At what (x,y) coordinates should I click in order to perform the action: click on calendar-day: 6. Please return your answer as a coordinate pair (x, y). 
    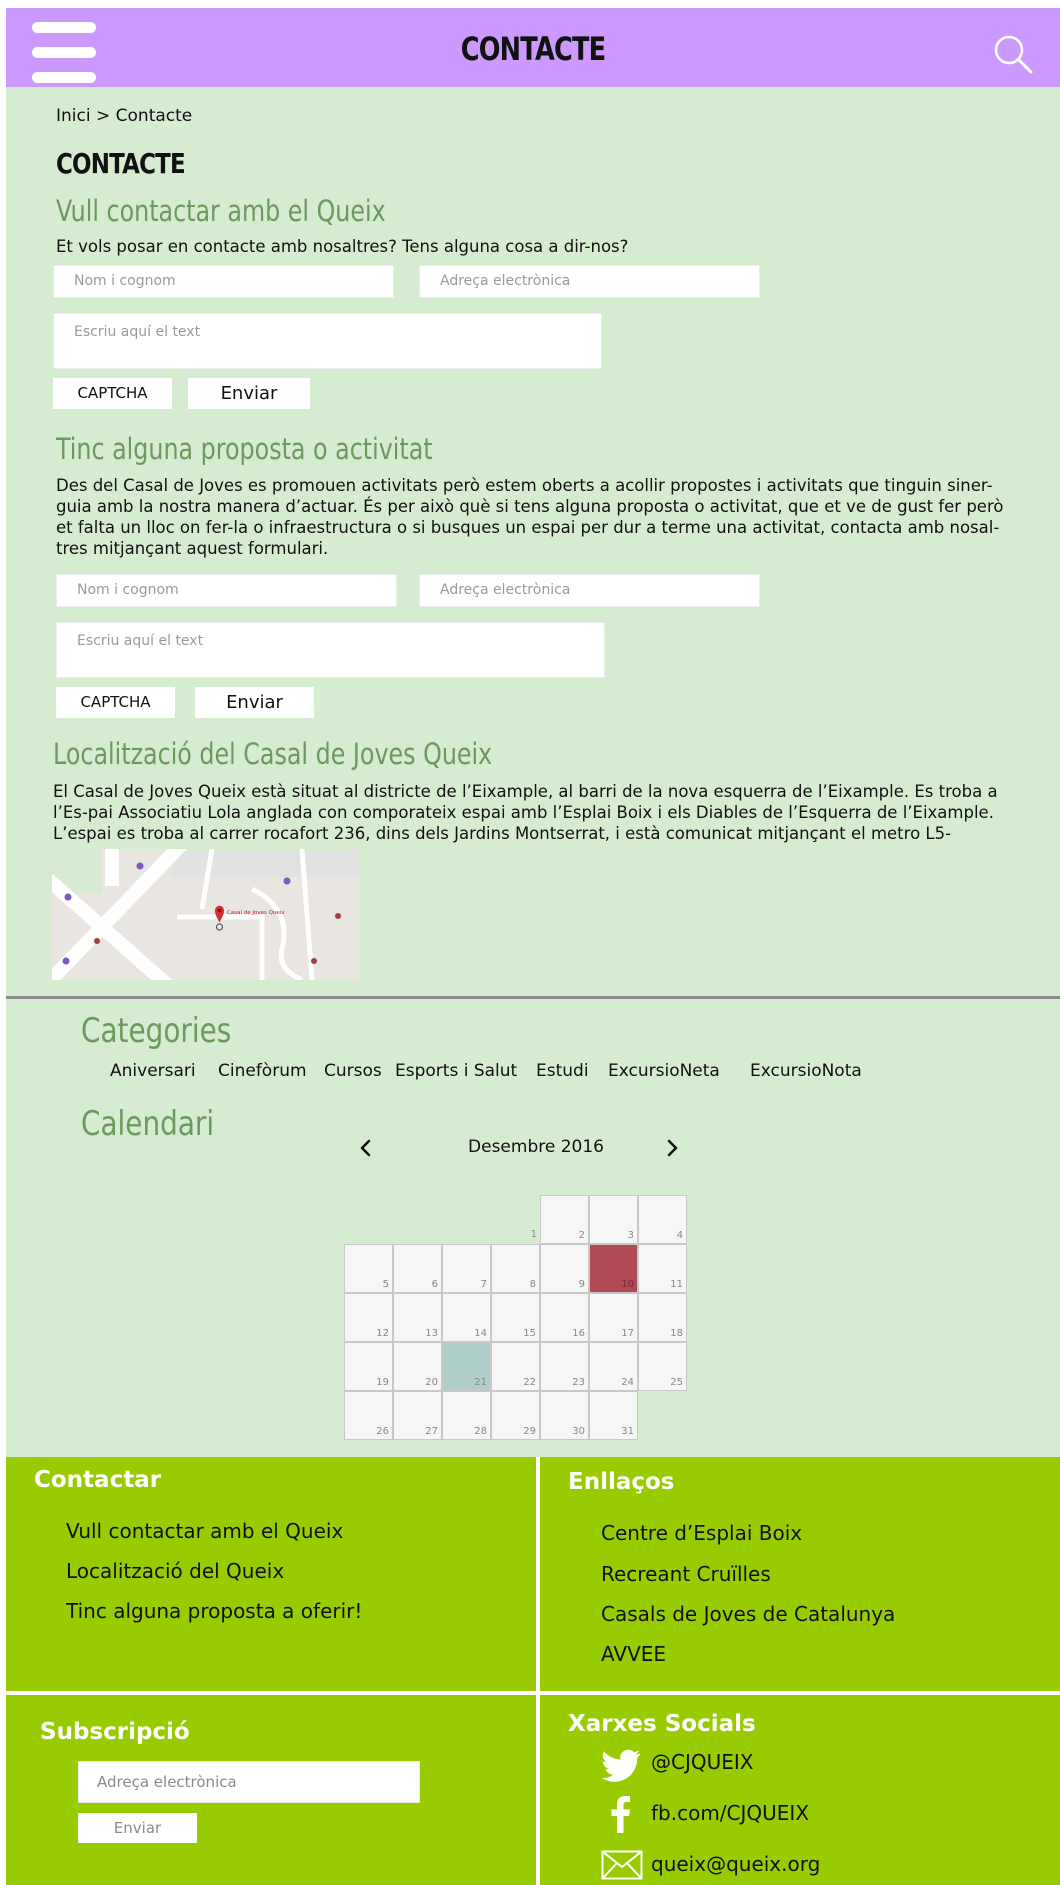
    Looking at the image, I should click on (417, 1268).